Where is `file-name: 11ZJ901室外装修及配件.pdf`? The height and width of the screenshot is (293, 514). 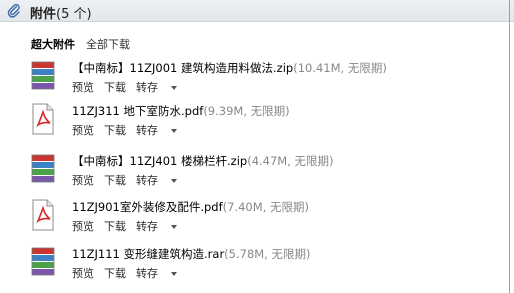 file-name: 11ZJ901室外装修及配件.pdf is located at coordinates (147, 207).